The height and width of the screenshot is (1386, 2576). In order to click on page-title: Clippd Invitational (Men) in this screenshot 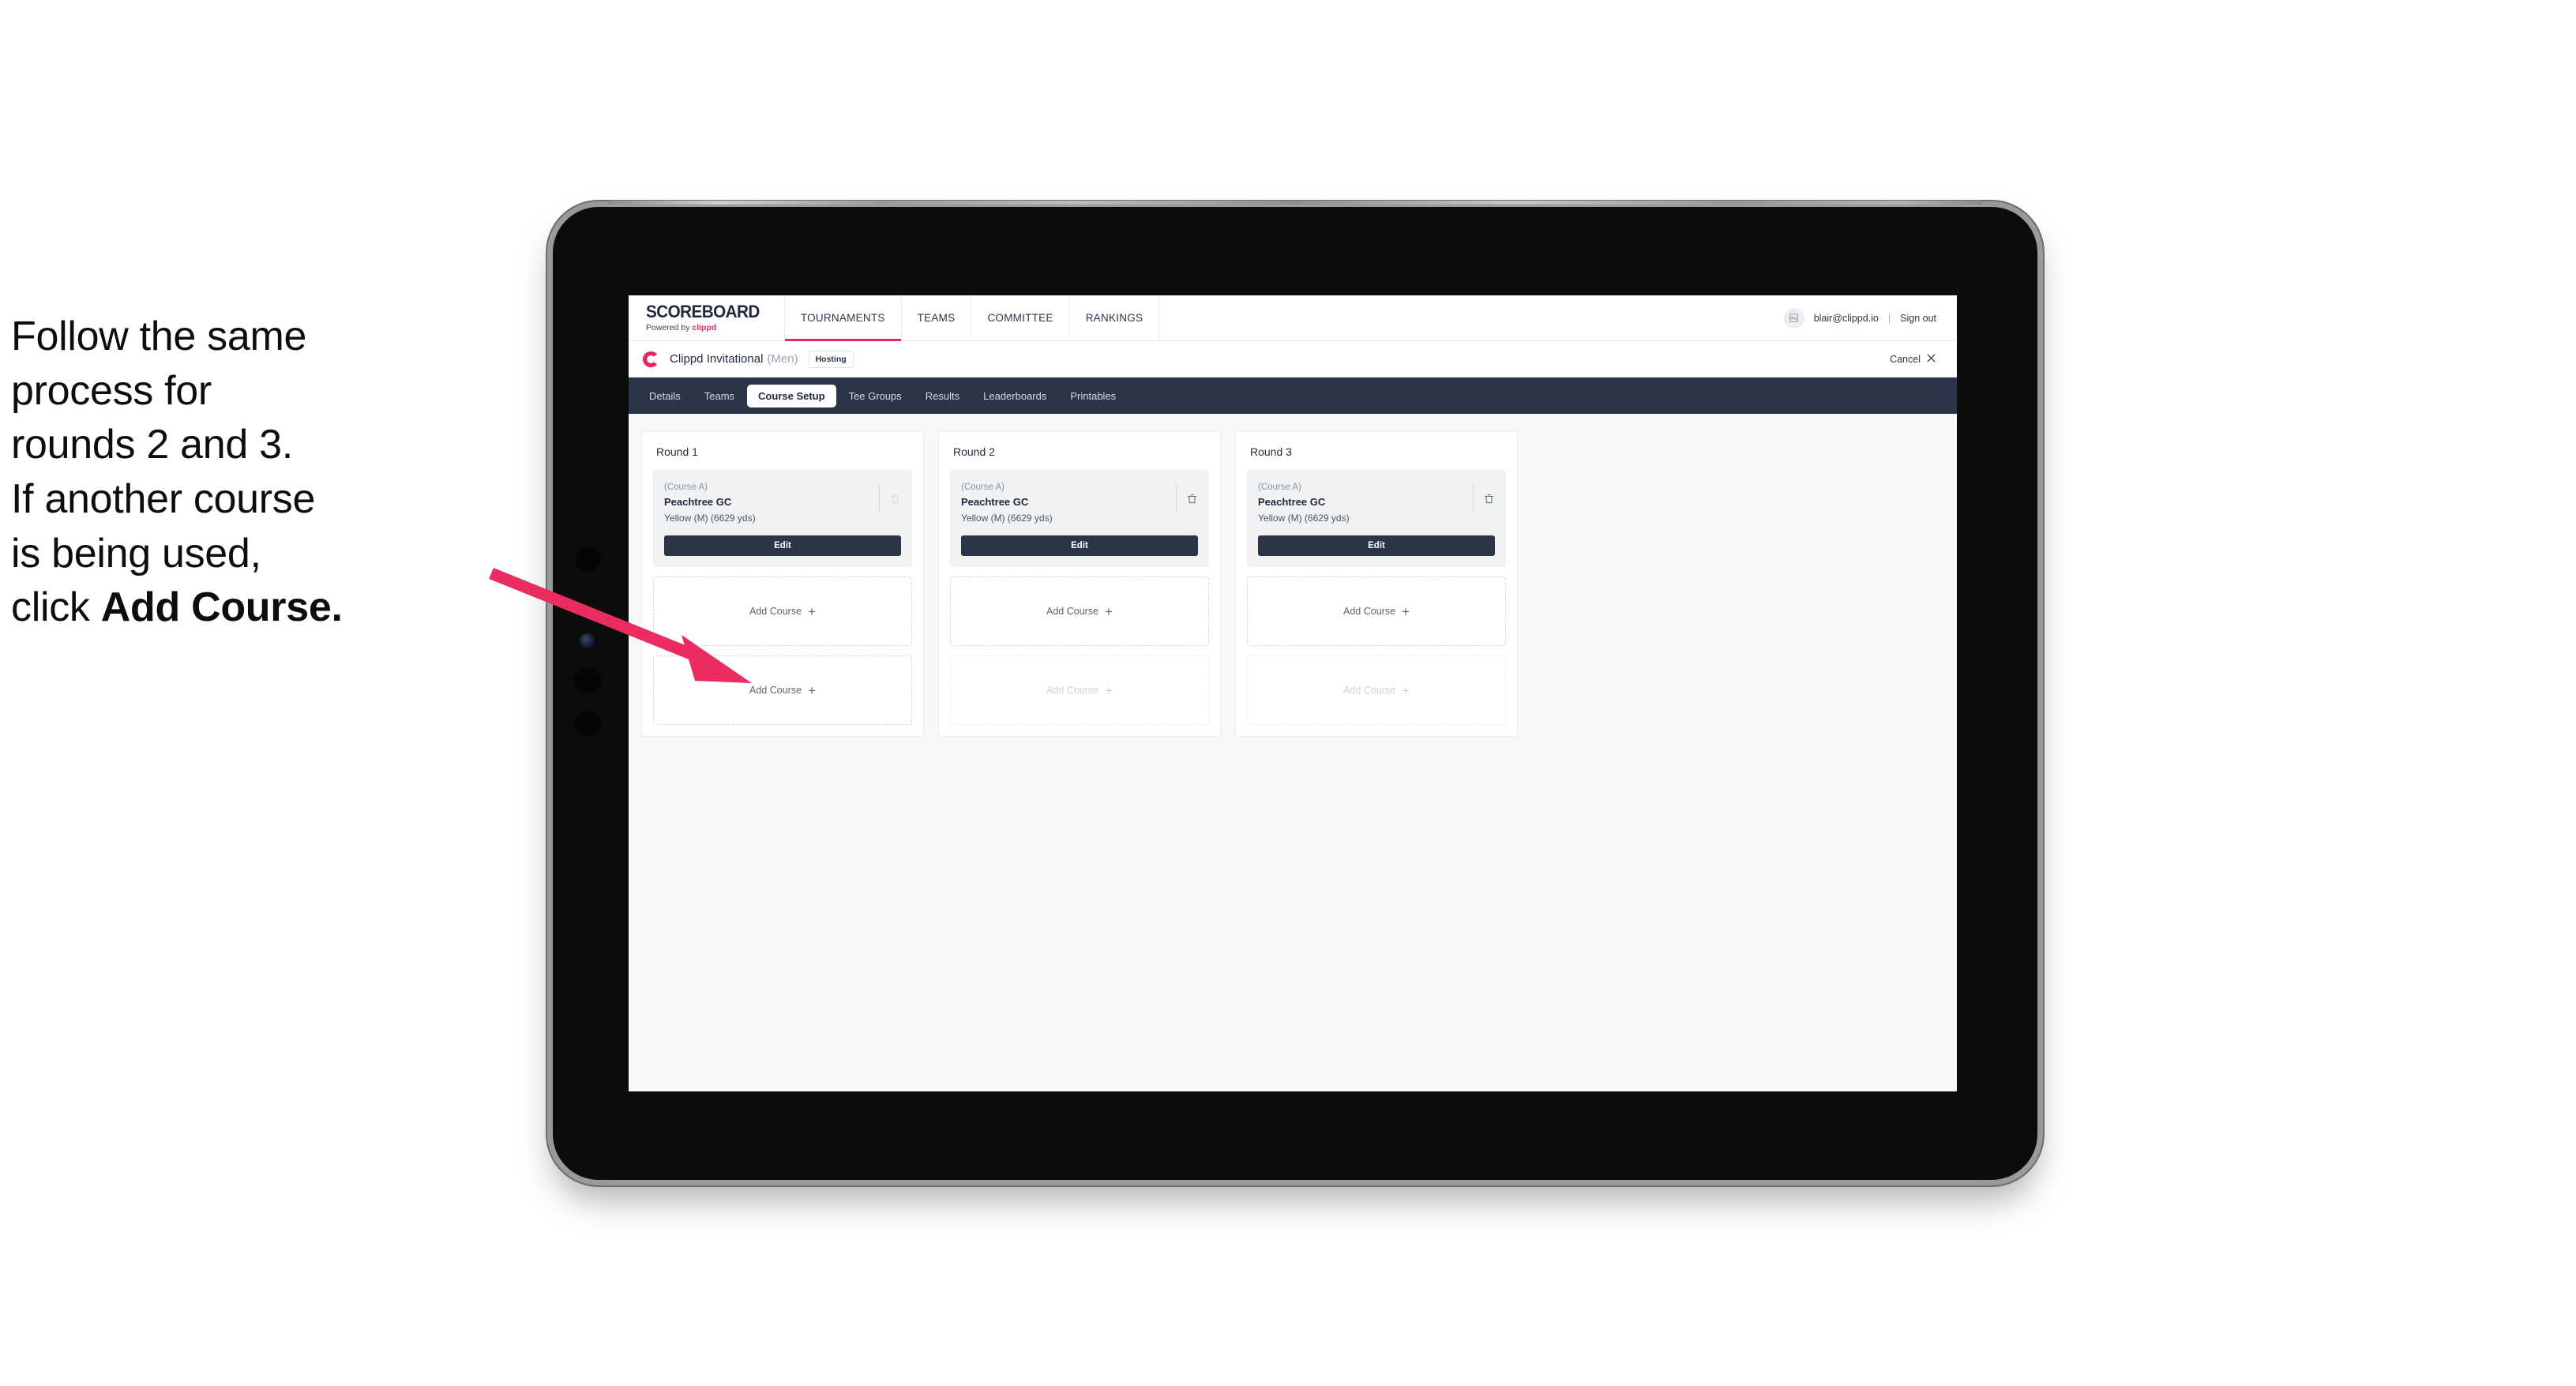, I will do `click(734, 359)`.